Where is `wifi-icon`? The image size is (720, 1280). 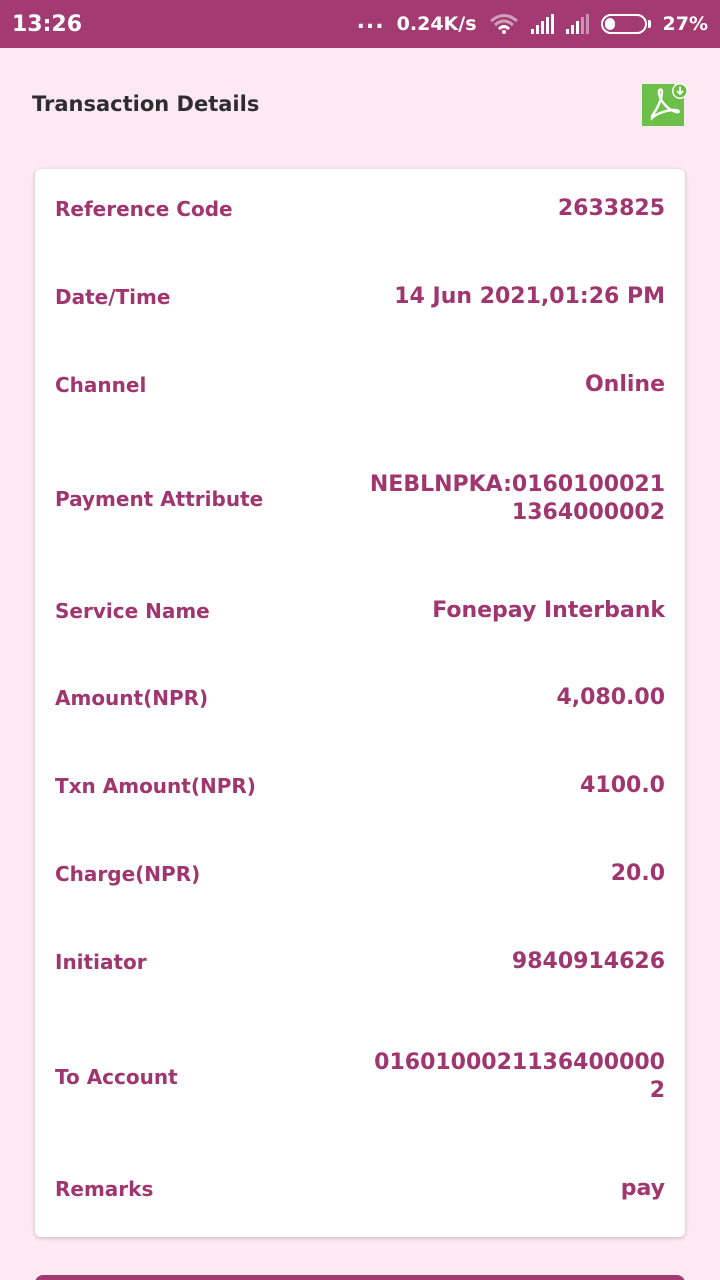
wifi-icon is located at coordinates (503, 24).